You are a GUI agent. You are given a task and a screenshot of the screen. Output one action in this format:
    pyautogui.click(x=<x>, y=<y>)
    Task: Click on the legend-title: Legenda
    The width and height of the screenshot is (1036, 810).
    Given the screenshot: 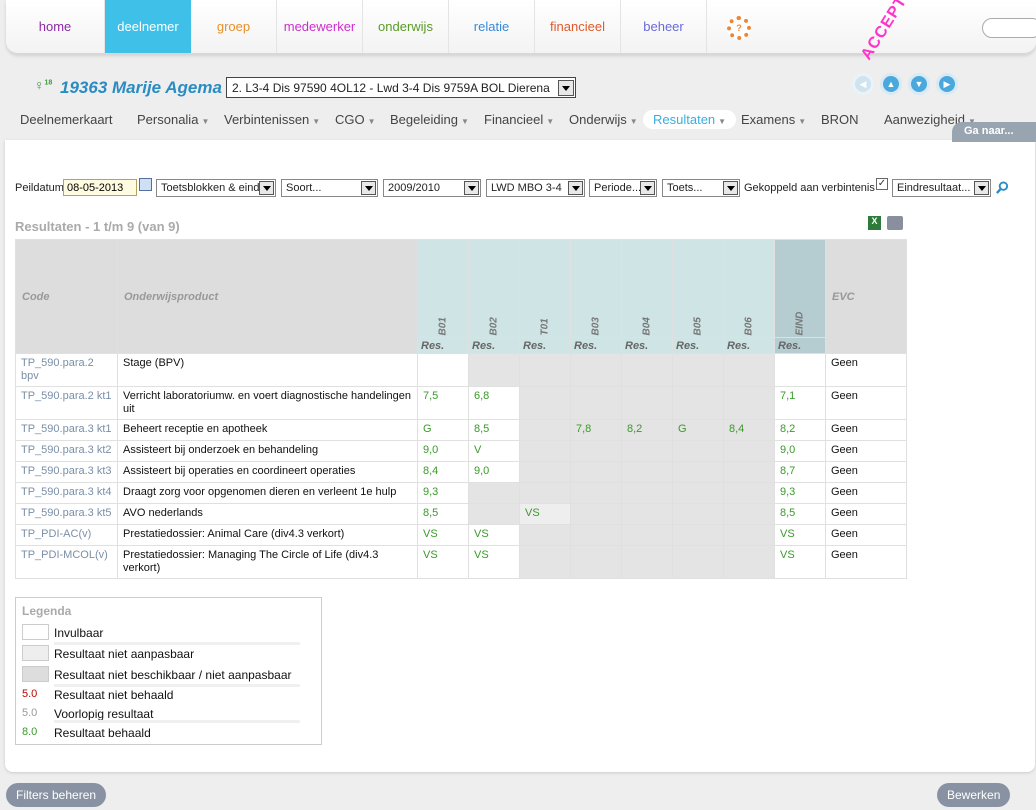 What is the action you would take?
    pyautogui.click(x=47, y=611)
    